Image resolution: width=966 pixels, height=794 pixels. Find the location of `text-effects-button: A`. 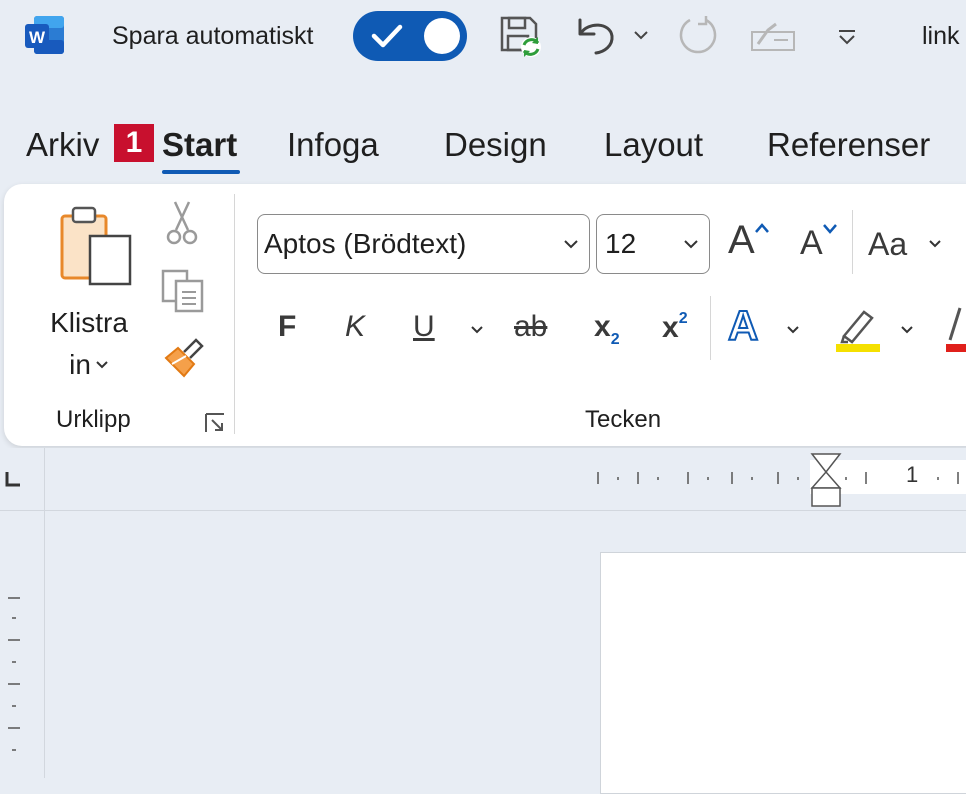

text-effects-button: A is located at coordinates (743, 325).